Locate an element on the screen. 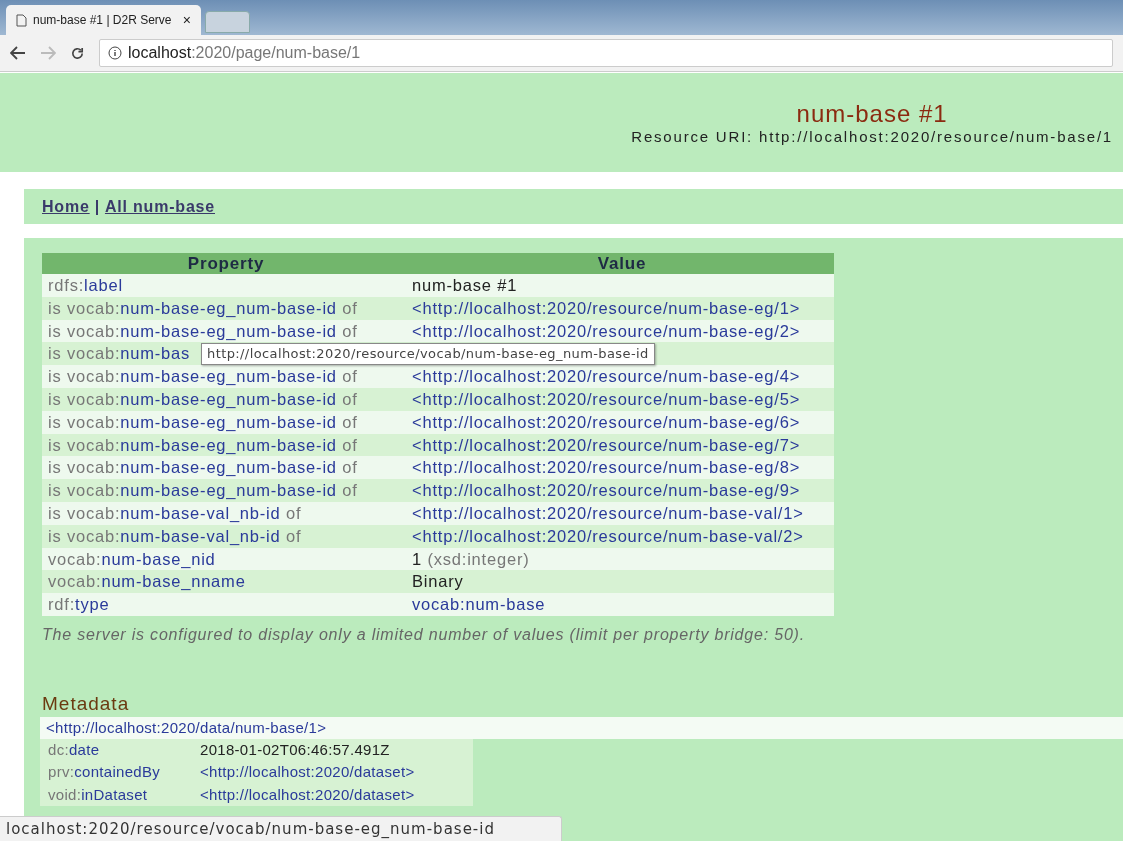 The width and height of the screenshot is (1123, 841). property-cell: vocab:num-base_nname is located at coordinates (226, 582).